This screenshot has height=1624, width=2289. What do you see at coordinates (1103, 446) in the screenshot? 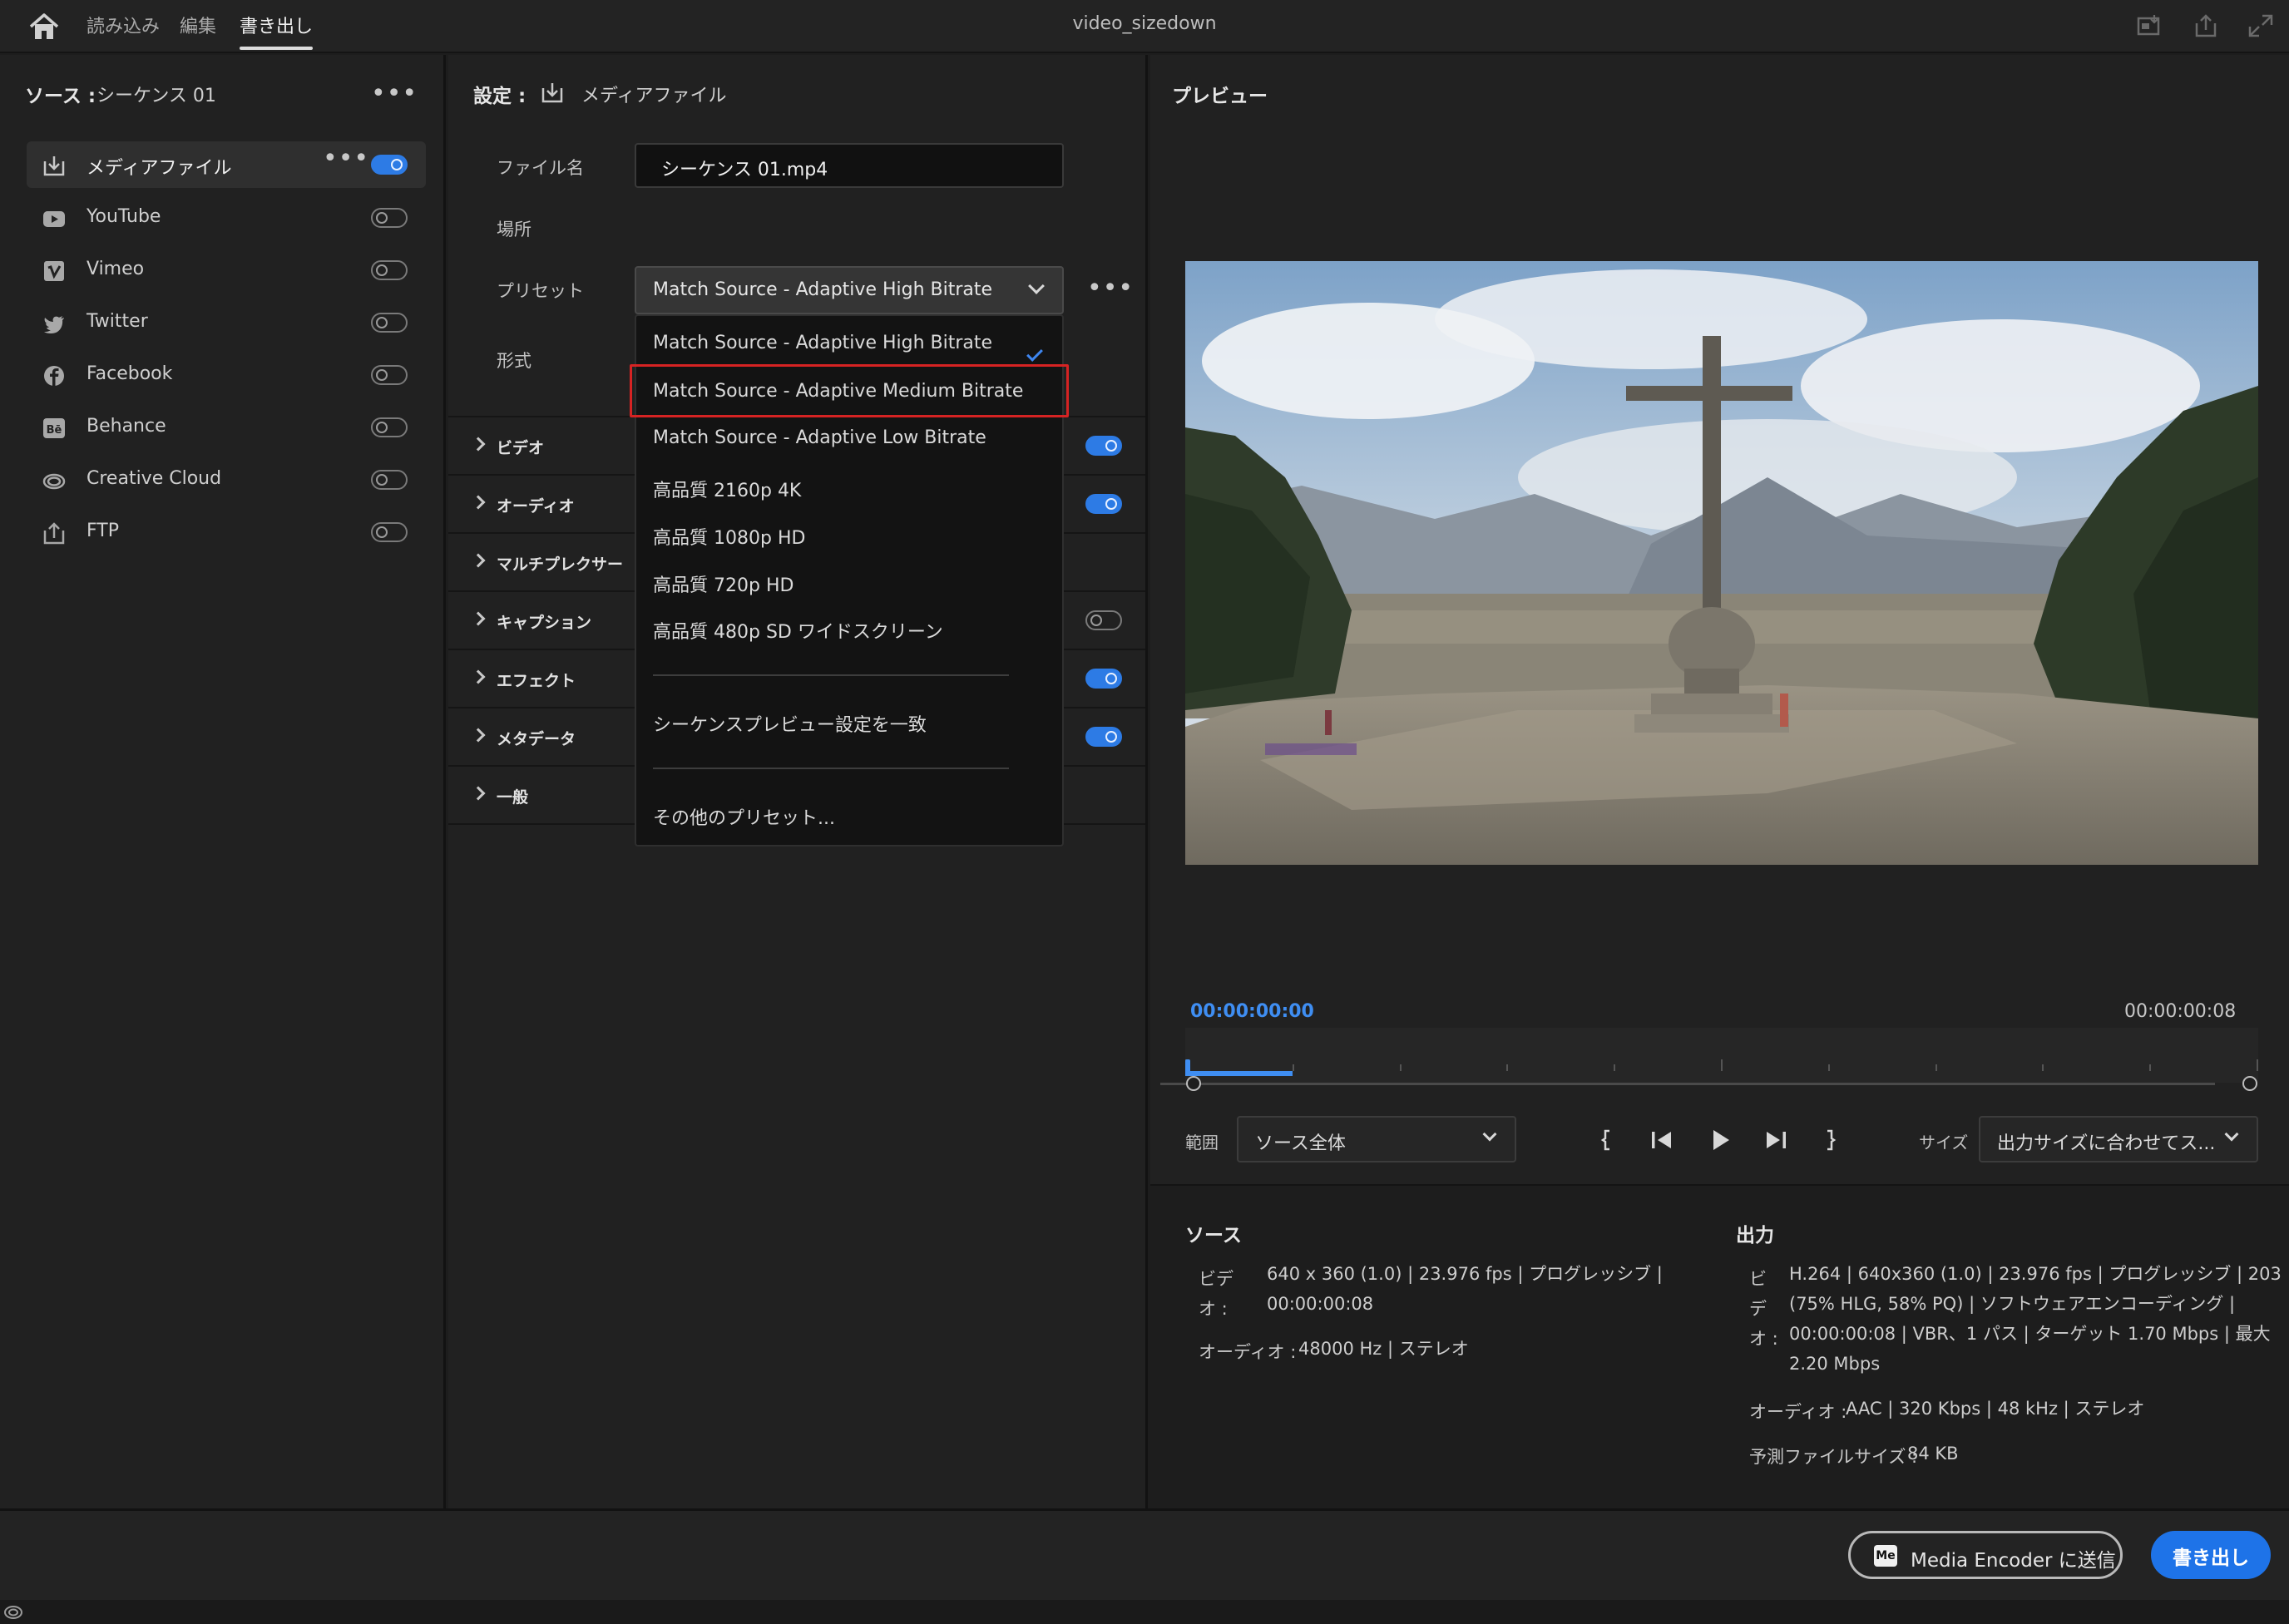
I see `section-toggle-video` at bounding box center [1103, 446].